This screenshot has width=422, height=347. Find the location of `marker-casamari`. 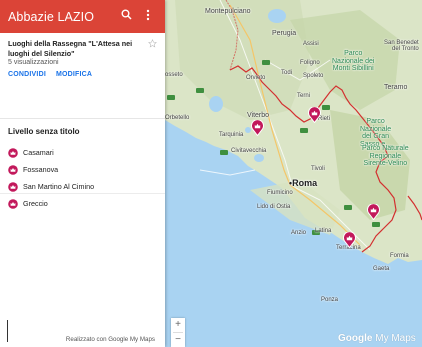

marker-casamari is located at coordinates (373, 212).